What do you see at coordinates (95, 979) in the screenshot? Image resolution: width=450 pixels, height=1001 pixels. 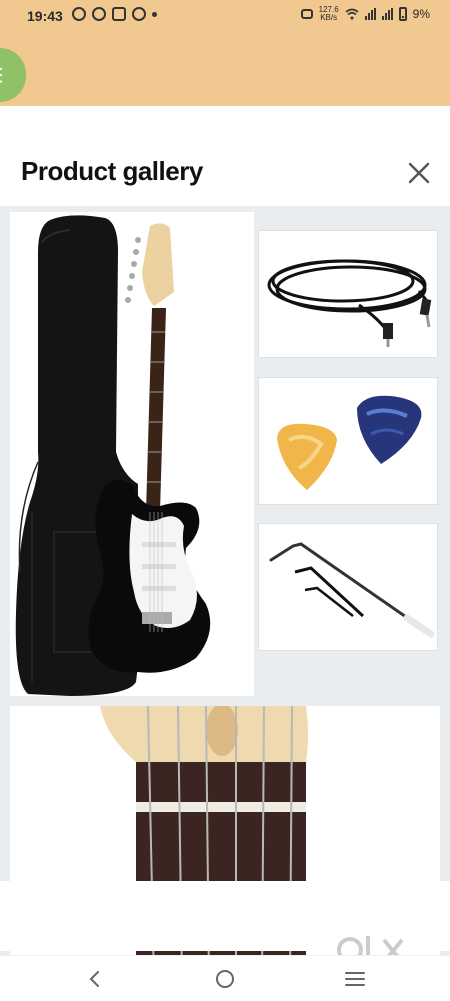 I see `back-icon` at bounding box center [95, 979].